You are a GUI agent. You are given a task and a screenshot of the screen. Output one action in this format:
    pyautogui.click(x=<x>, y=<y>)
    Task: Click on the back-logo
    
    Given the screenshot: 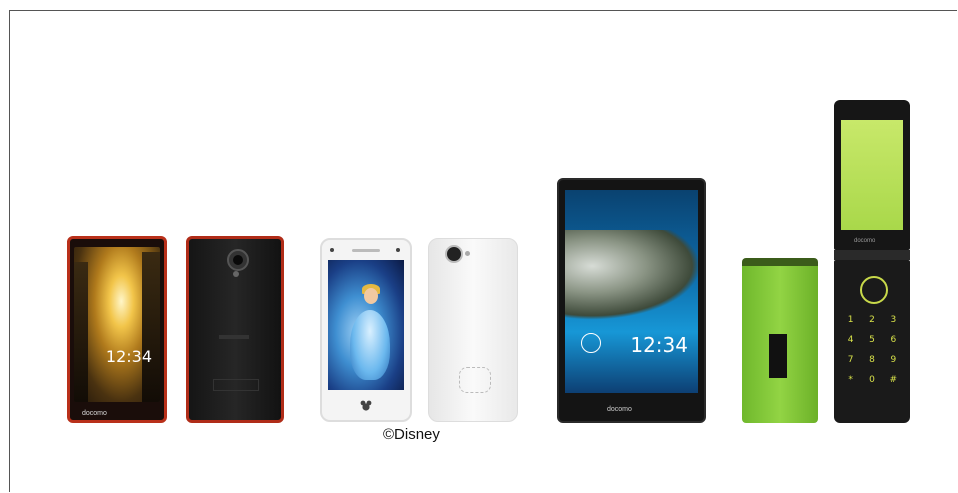 What is the action you would take?
    pyautogui.click(x=234, y=337)
    